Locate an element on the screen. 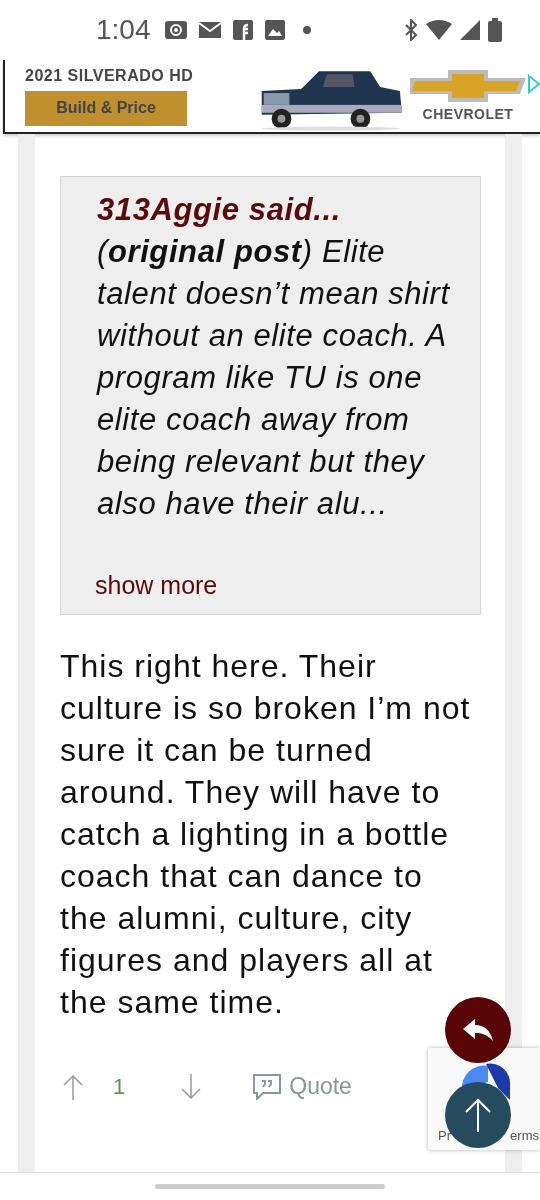  app-icon is located at coordinates (242, 30).